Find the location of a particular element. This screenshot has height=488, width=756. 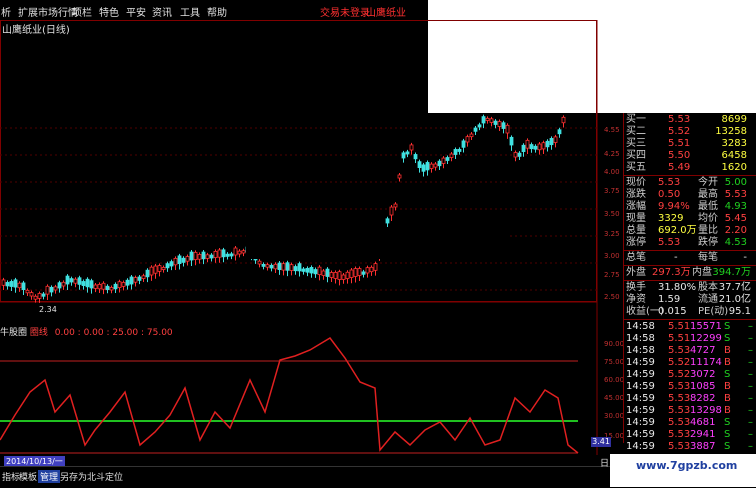

tab-save-as: 另存为 is located at coordinates (73, 476).